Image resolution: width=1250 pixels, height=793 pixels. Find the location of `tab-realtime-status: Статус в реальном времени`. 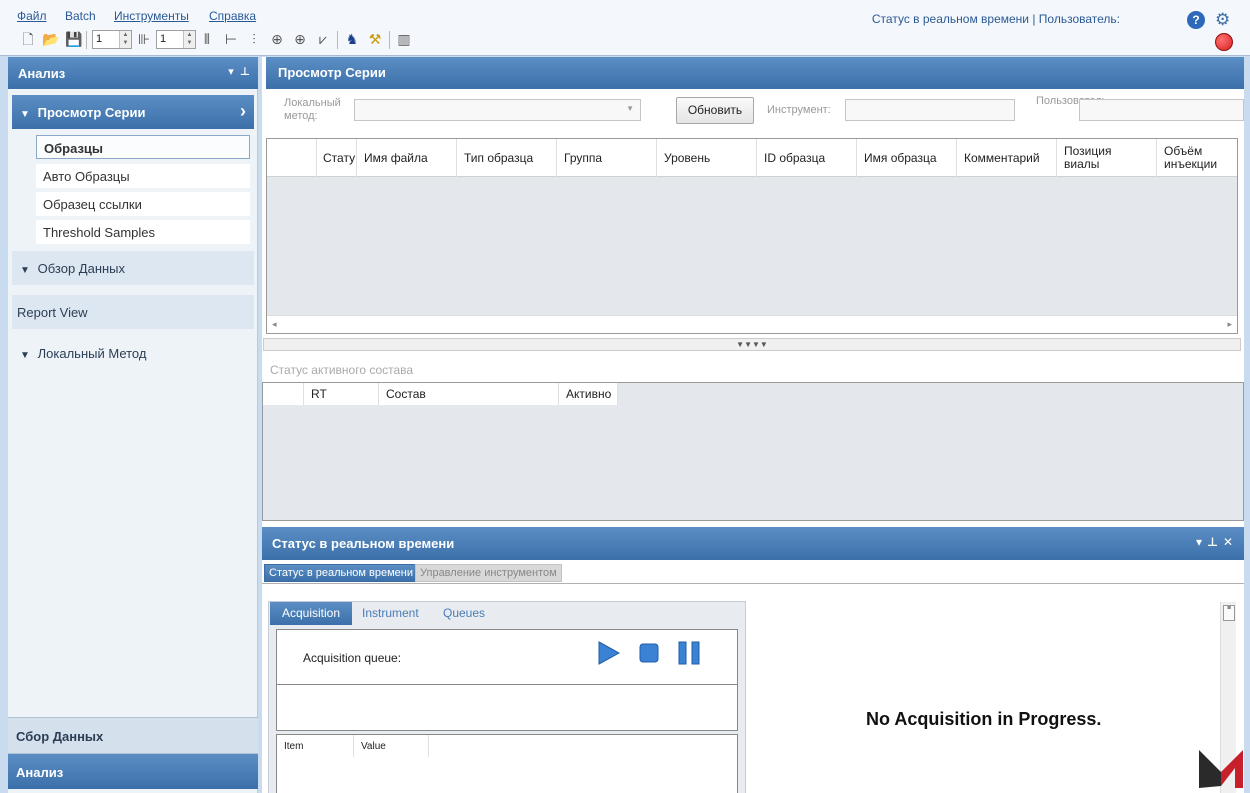

tab-realtime-status: Статус в реальном времени is located at coordinates (341, 573).